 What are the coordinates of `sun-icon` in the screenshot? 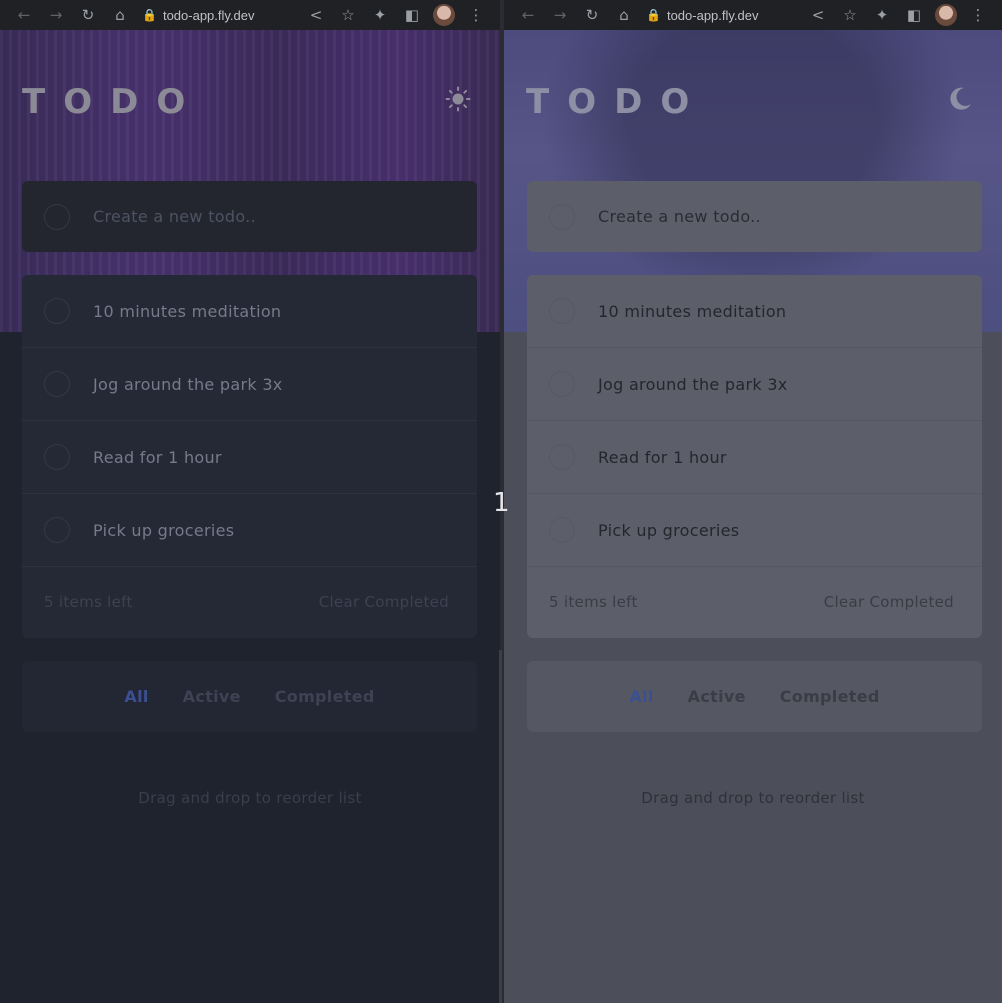 It's located at (458, 99).